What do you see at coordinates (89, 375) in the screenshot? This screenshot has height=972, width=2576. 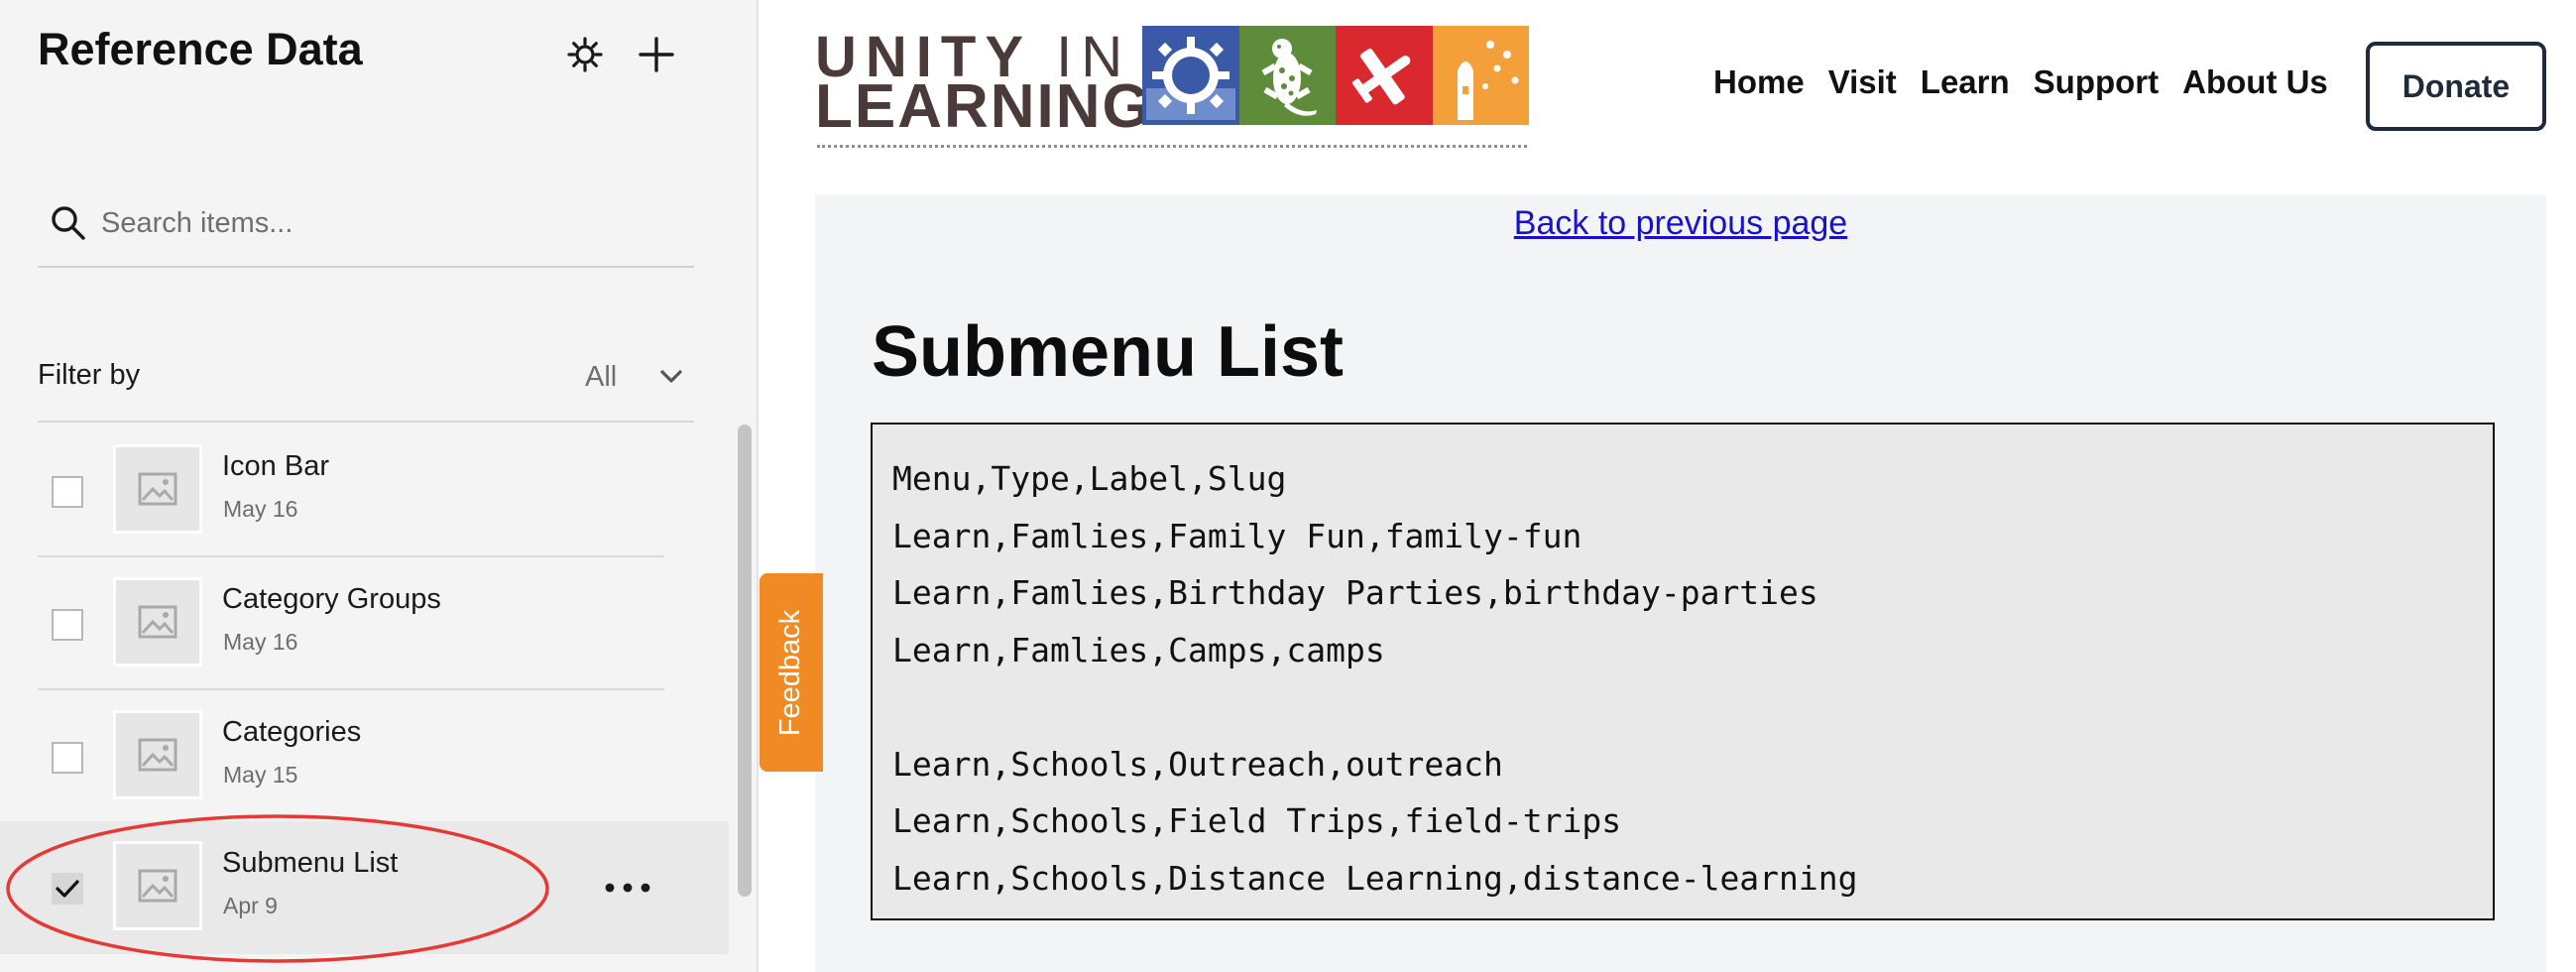 I see `filter-label: Filter by` at bounding box center [89, 375].